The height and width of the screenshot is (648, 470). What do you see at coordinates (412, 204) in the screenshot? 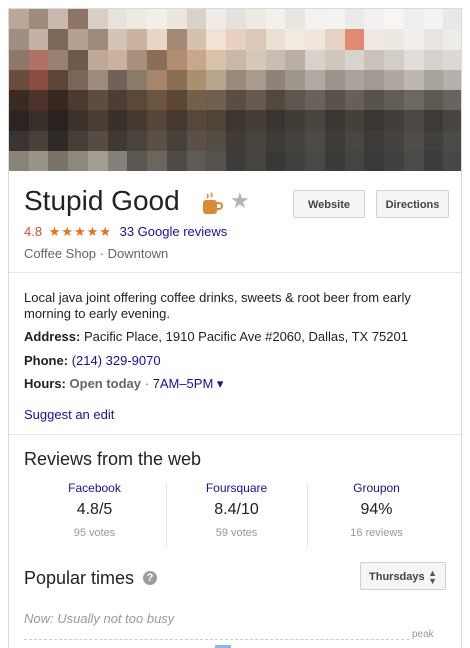
I see `directions-button: Directions` at bounding box center [412, 204].